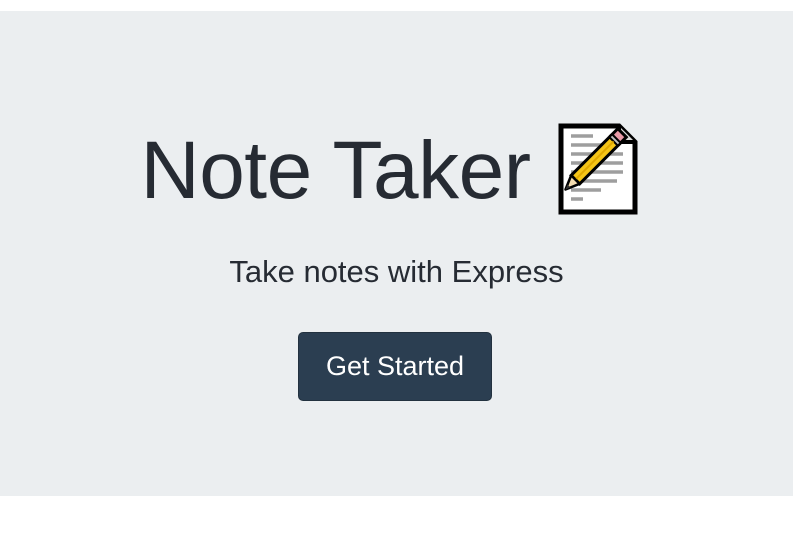  I want to click on memo-pencil-icon, so click(605, 168).